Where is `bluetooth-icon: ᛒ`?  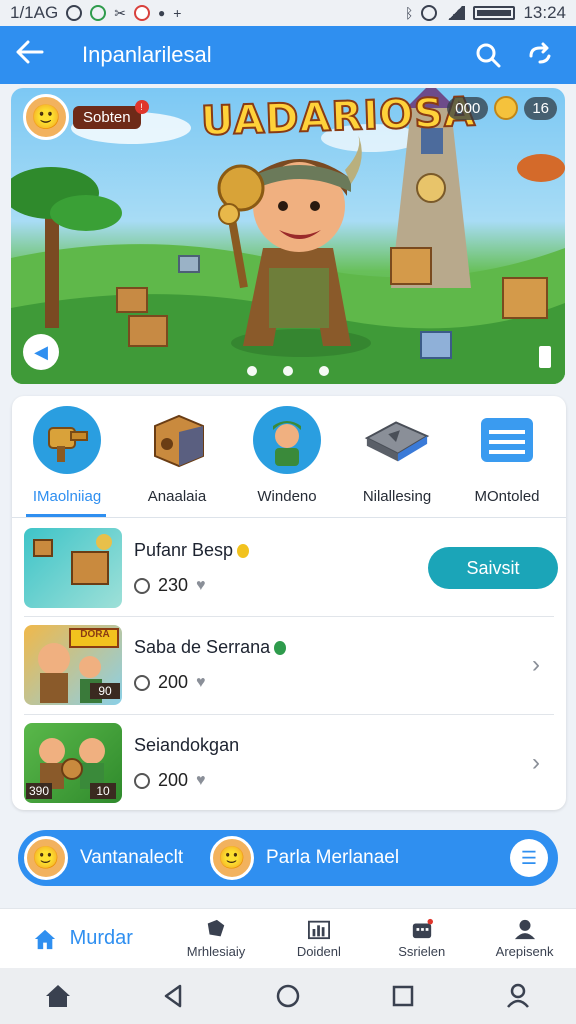 bluetooth-icon: ᛒ is located at coordinates (409, 13).